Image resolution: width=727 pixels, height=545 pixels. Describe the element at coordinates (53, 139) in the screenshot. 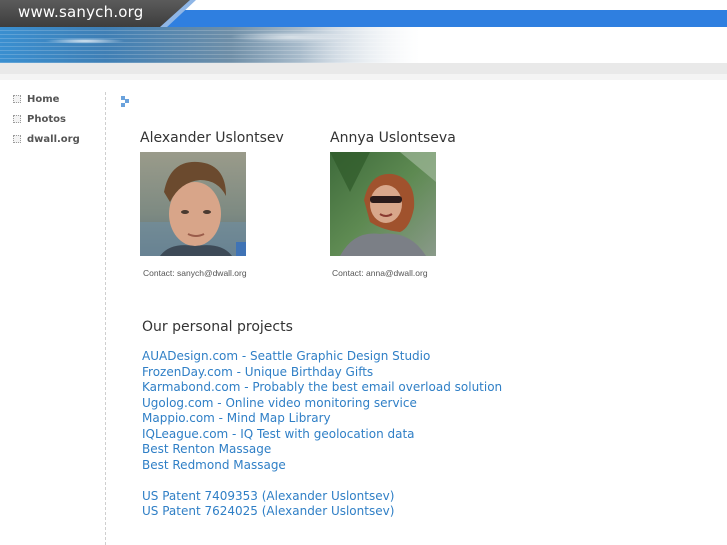

I see `sidebar-item-label: dwall.org` at that location.